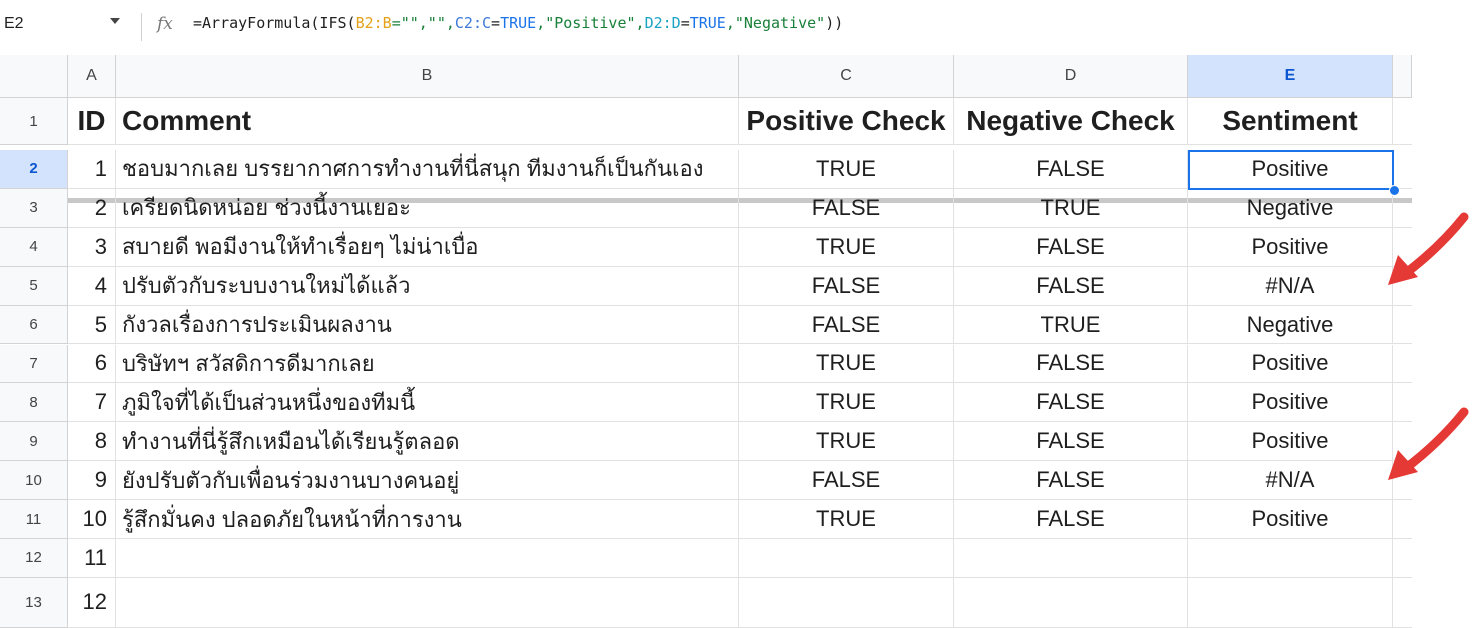  I want to click on cell-a5: 4, so click(92, 286).